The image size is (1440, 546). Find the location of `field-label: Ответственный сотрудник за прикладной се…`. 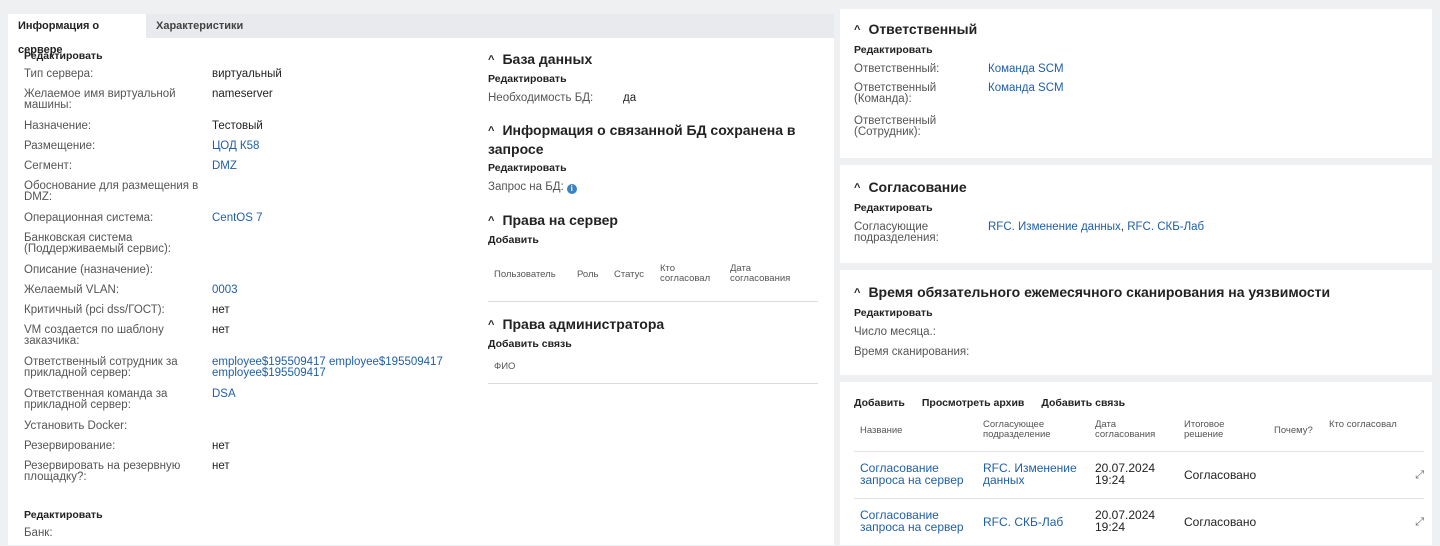

field-label: Ответственный сотрудник за прикладной се… is located at coordinates (101, 367).